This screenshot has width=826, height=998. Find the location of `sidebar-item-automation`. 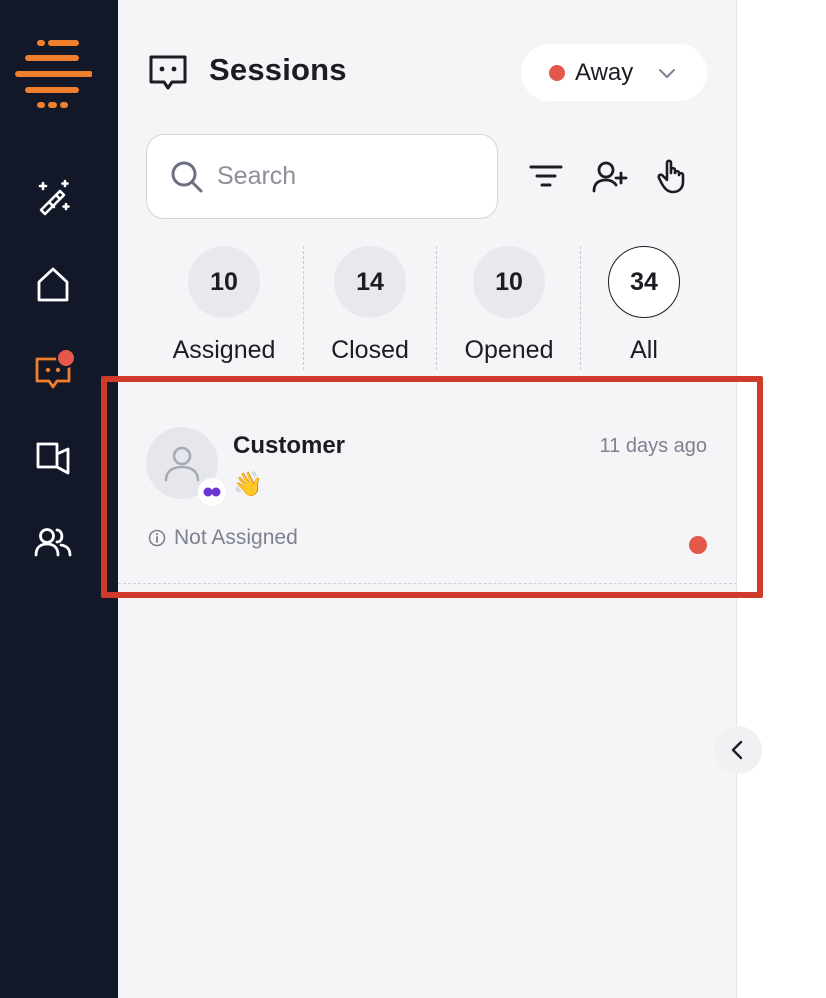

sidebar-item-automation is located at coordinates (53, 197).